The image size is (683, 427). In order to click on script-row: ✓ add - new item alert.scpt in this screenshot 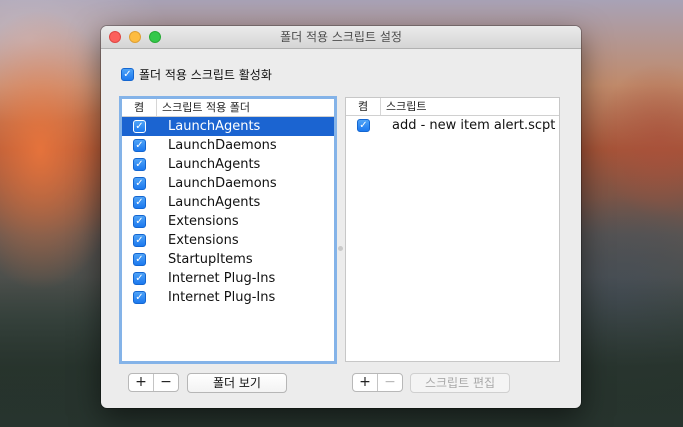, I will do `click(452, 125)`.